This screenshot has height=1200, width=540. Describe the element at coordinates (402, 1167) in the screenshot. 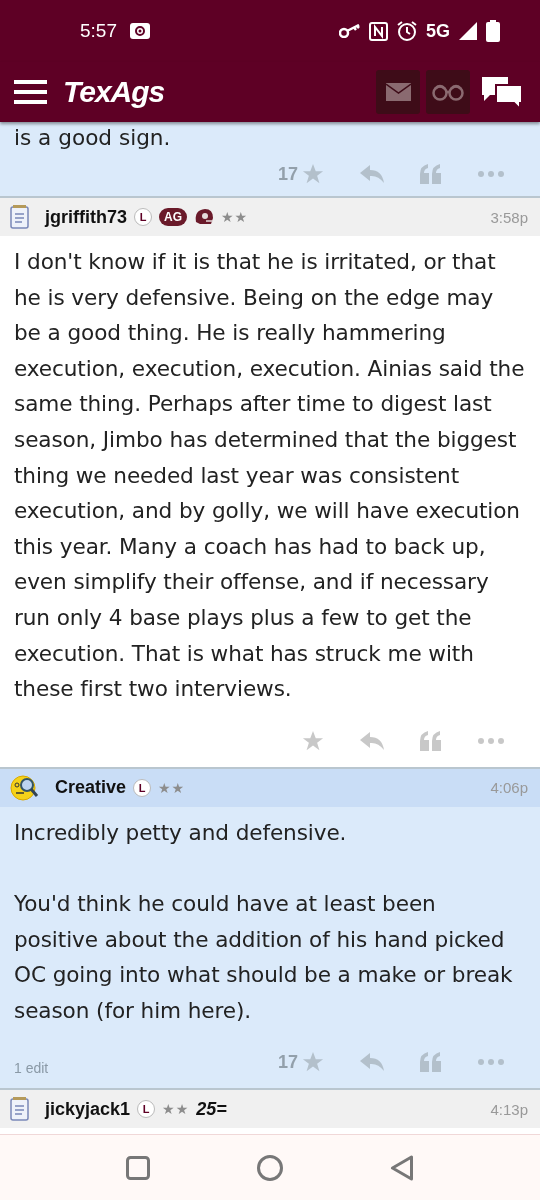

I see `back-icon` at that location.